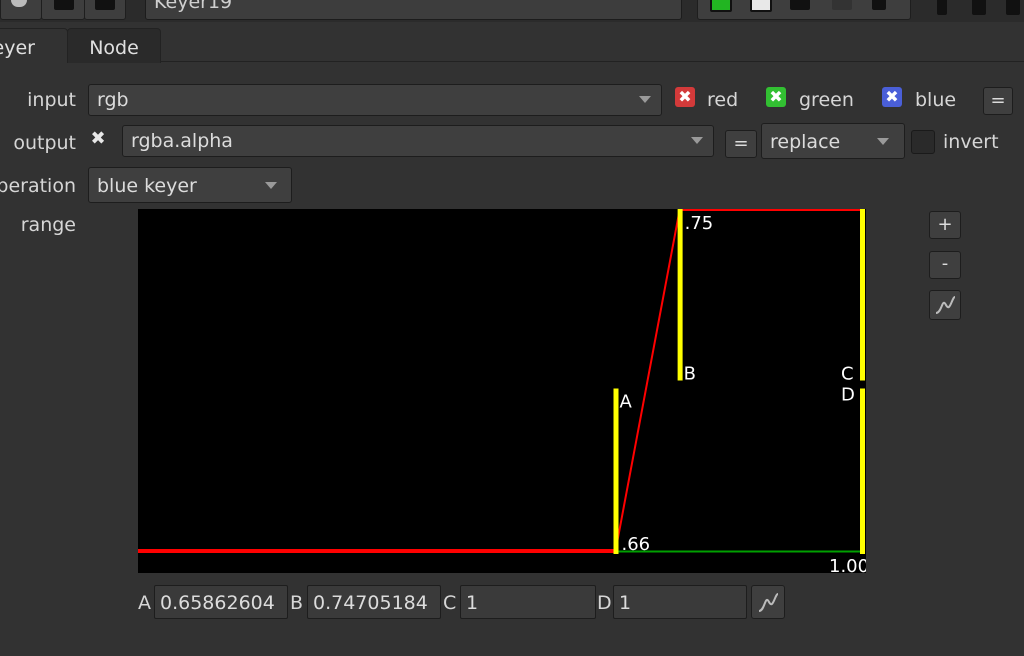 The image size is (1024, 656). Describe the element at coordinates (193, 6) in the screenshot. I see `node-name-text: Keyer19` at that location.